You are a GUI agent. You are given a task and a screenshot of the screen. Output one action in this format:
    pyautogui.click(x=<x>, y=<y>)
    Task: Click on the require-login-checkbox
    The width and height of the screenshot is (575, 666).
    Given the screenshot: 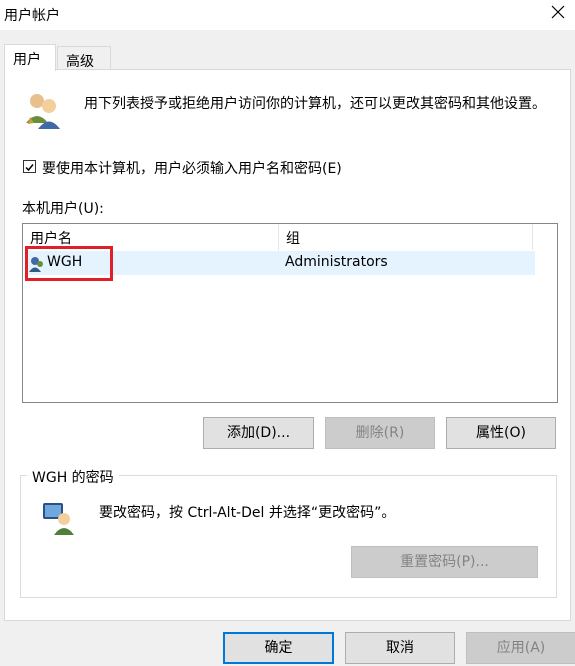 What is the action you would take?
    pyautogui.click(x=29, y=166)
    